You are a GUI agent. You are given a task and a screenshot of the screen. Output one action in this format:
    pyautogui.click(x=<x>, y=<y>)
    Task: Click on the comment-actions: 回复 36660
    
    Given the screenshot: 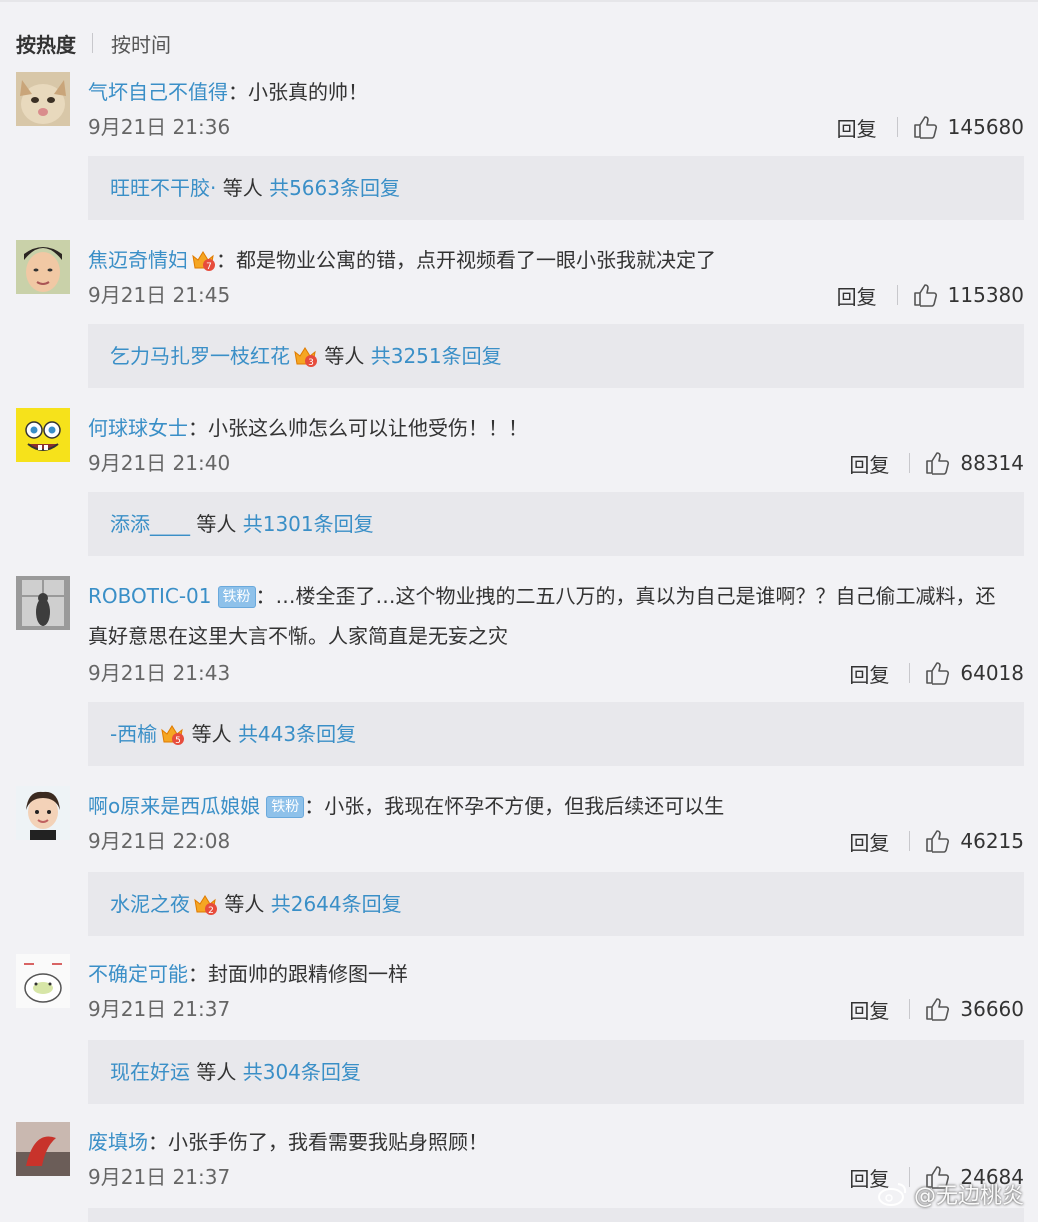 What is the action you would take?
    pyautogui.click(x=936, y=1009)
    